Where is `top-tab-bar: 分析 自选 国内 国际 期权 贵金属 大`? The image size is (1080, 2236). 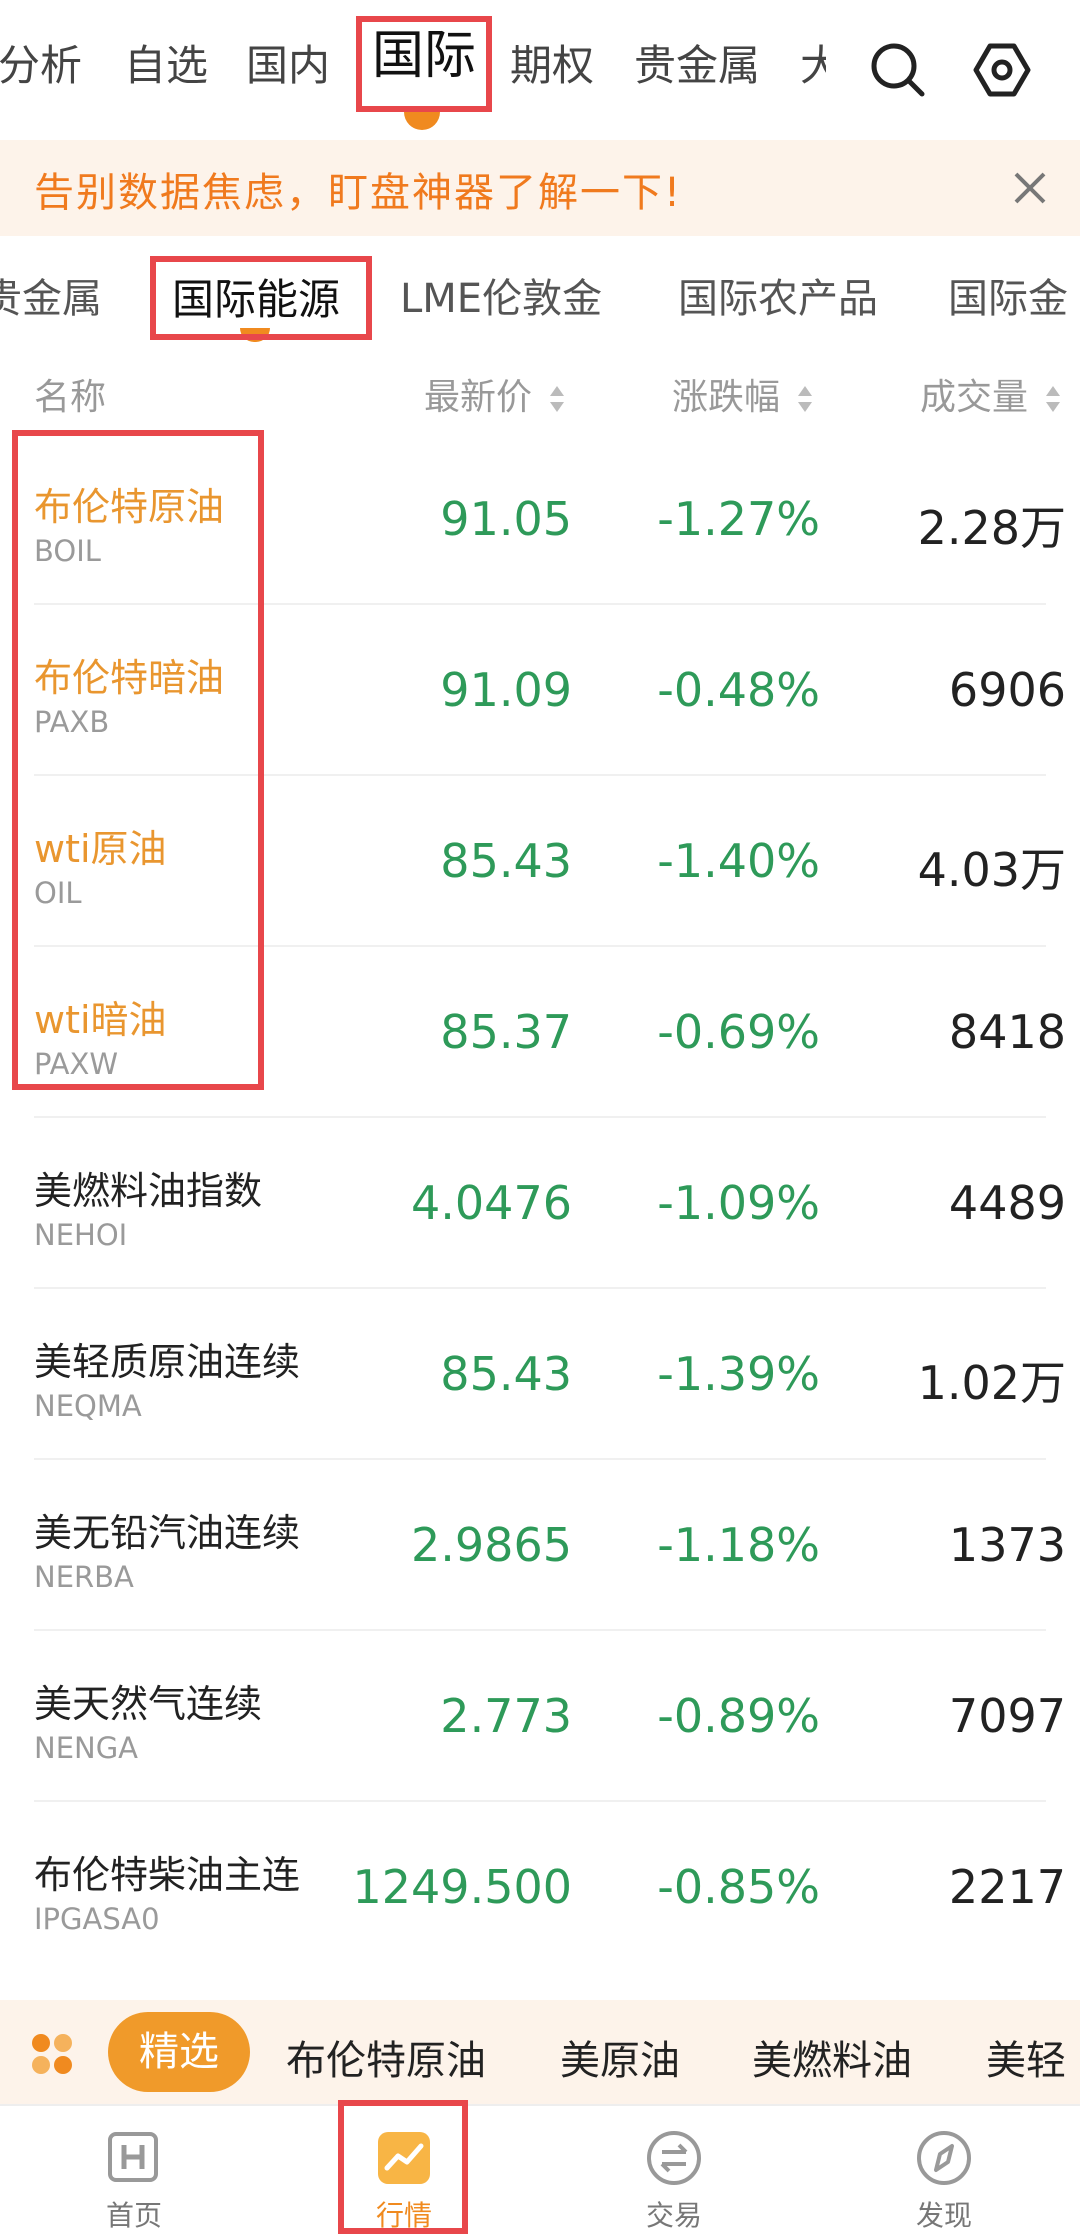
top-tab-bar: 分析 自选 国内 国际 期权 贵金属 大 is located at coordinates (540, 70).